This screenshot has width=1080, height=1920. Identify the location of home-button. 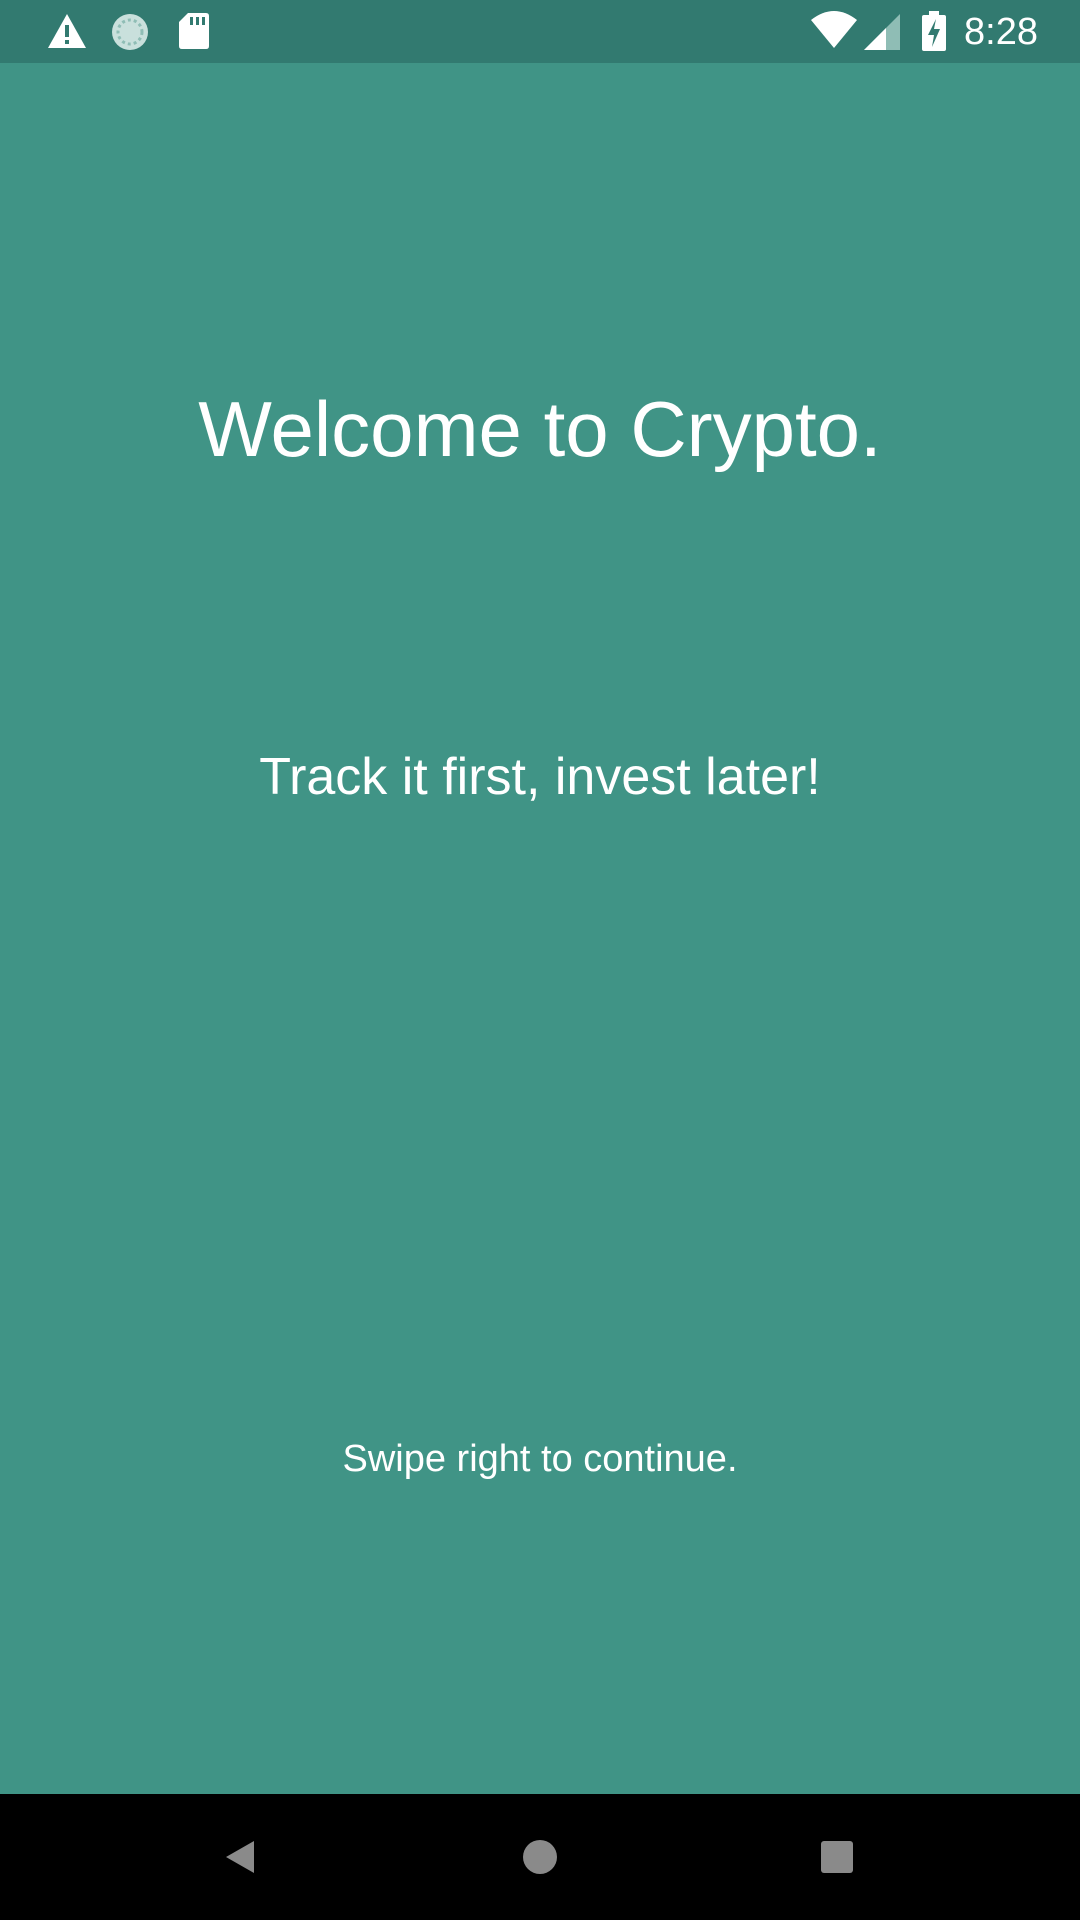
(540, 1857).